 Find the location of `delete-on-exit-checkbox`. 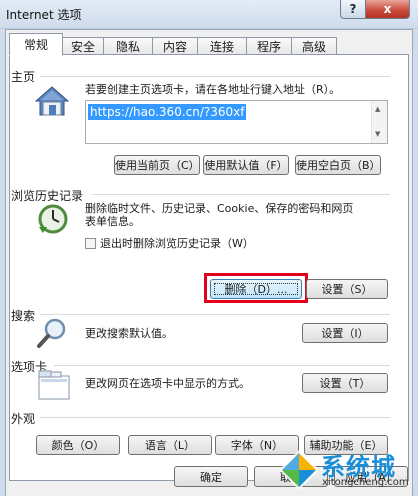

delete-on-exit-checkbox is located at coordinates (90, 243).